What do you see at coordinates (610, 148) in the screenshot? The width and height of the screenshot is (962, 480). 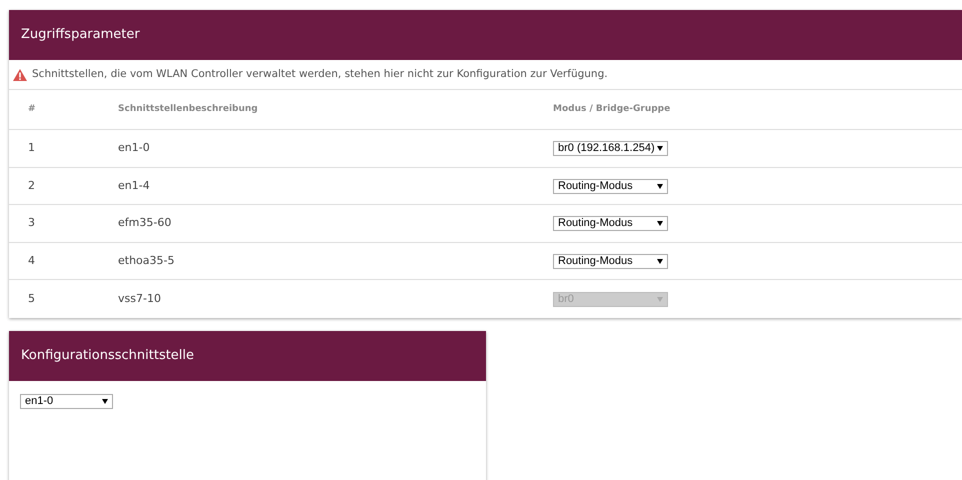 I see `dropdown: br0 (192.168.1.254)` at bounding box center [610, 148].